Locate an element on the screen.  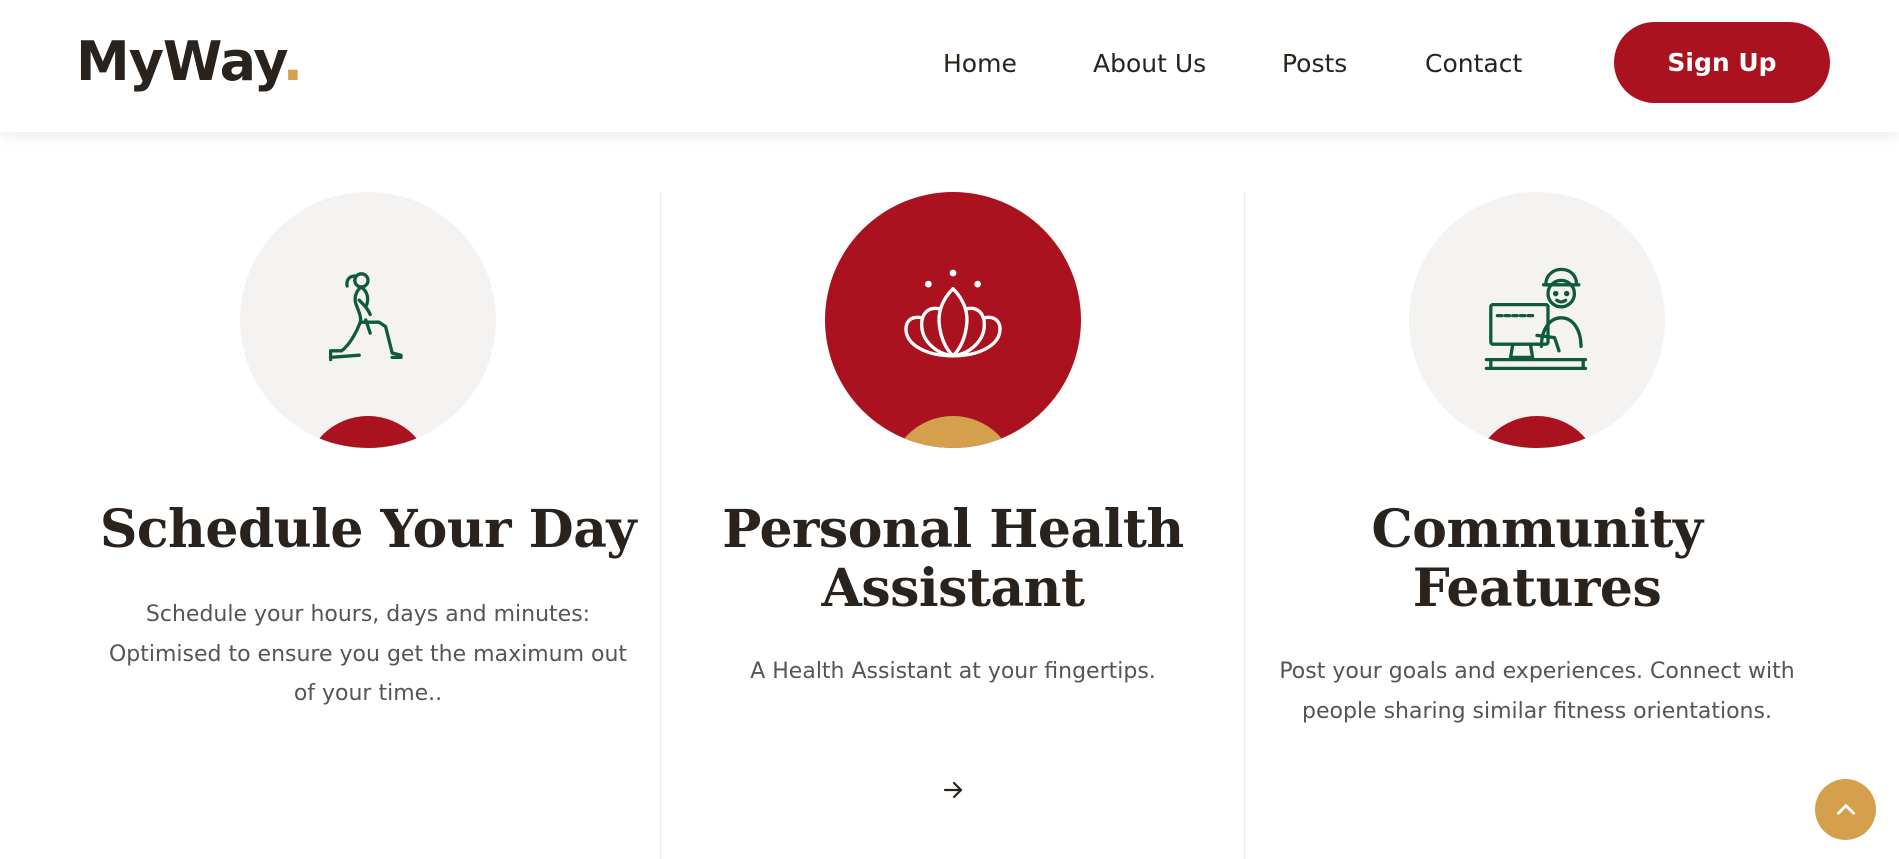
lunge-exercise-icon is located at coordinates (365, 317).